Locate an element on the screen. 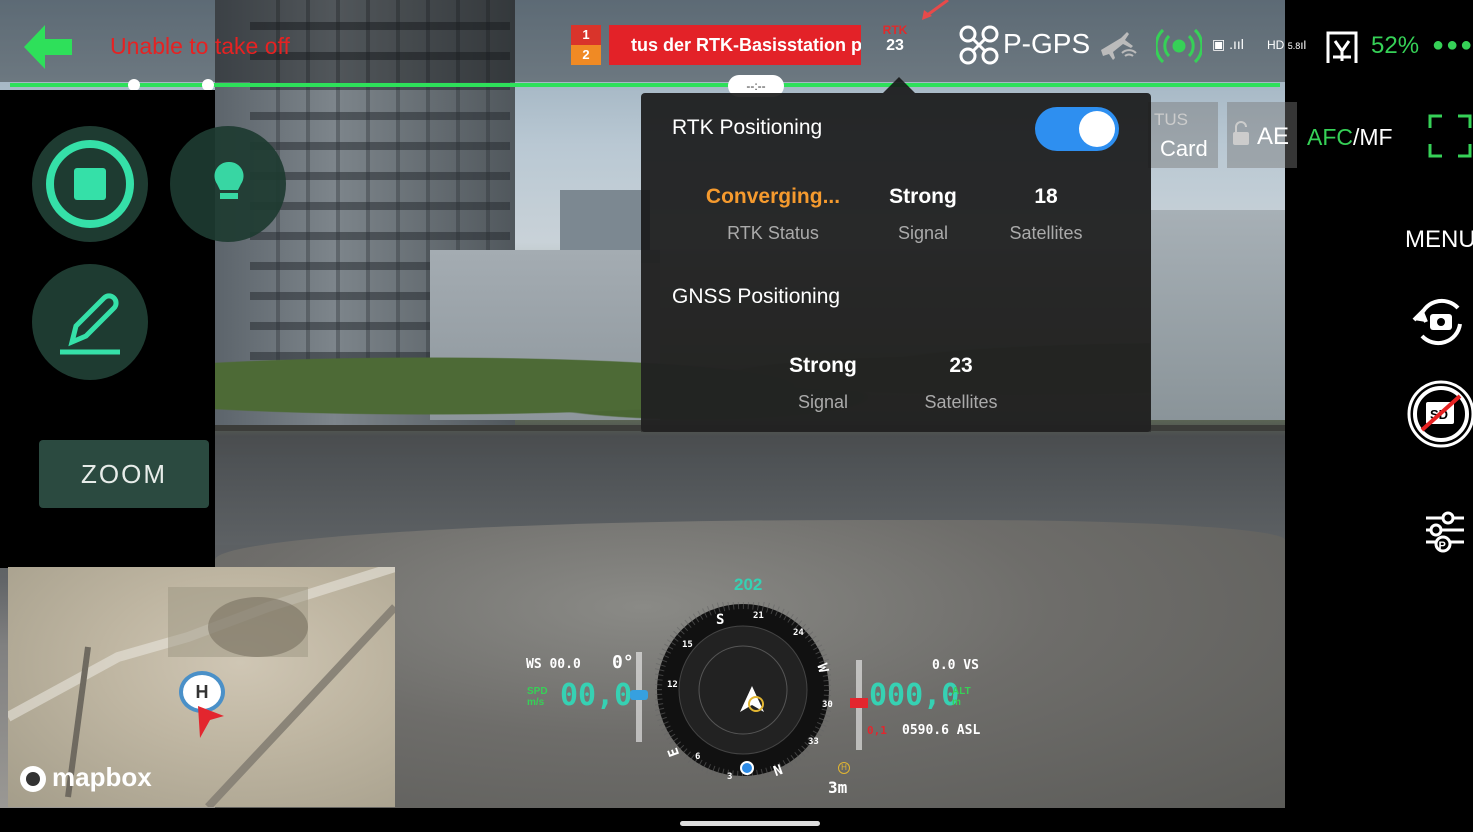 This screenshot has height=832, width=1473. drone-icon is located at coordinates (979, 45).